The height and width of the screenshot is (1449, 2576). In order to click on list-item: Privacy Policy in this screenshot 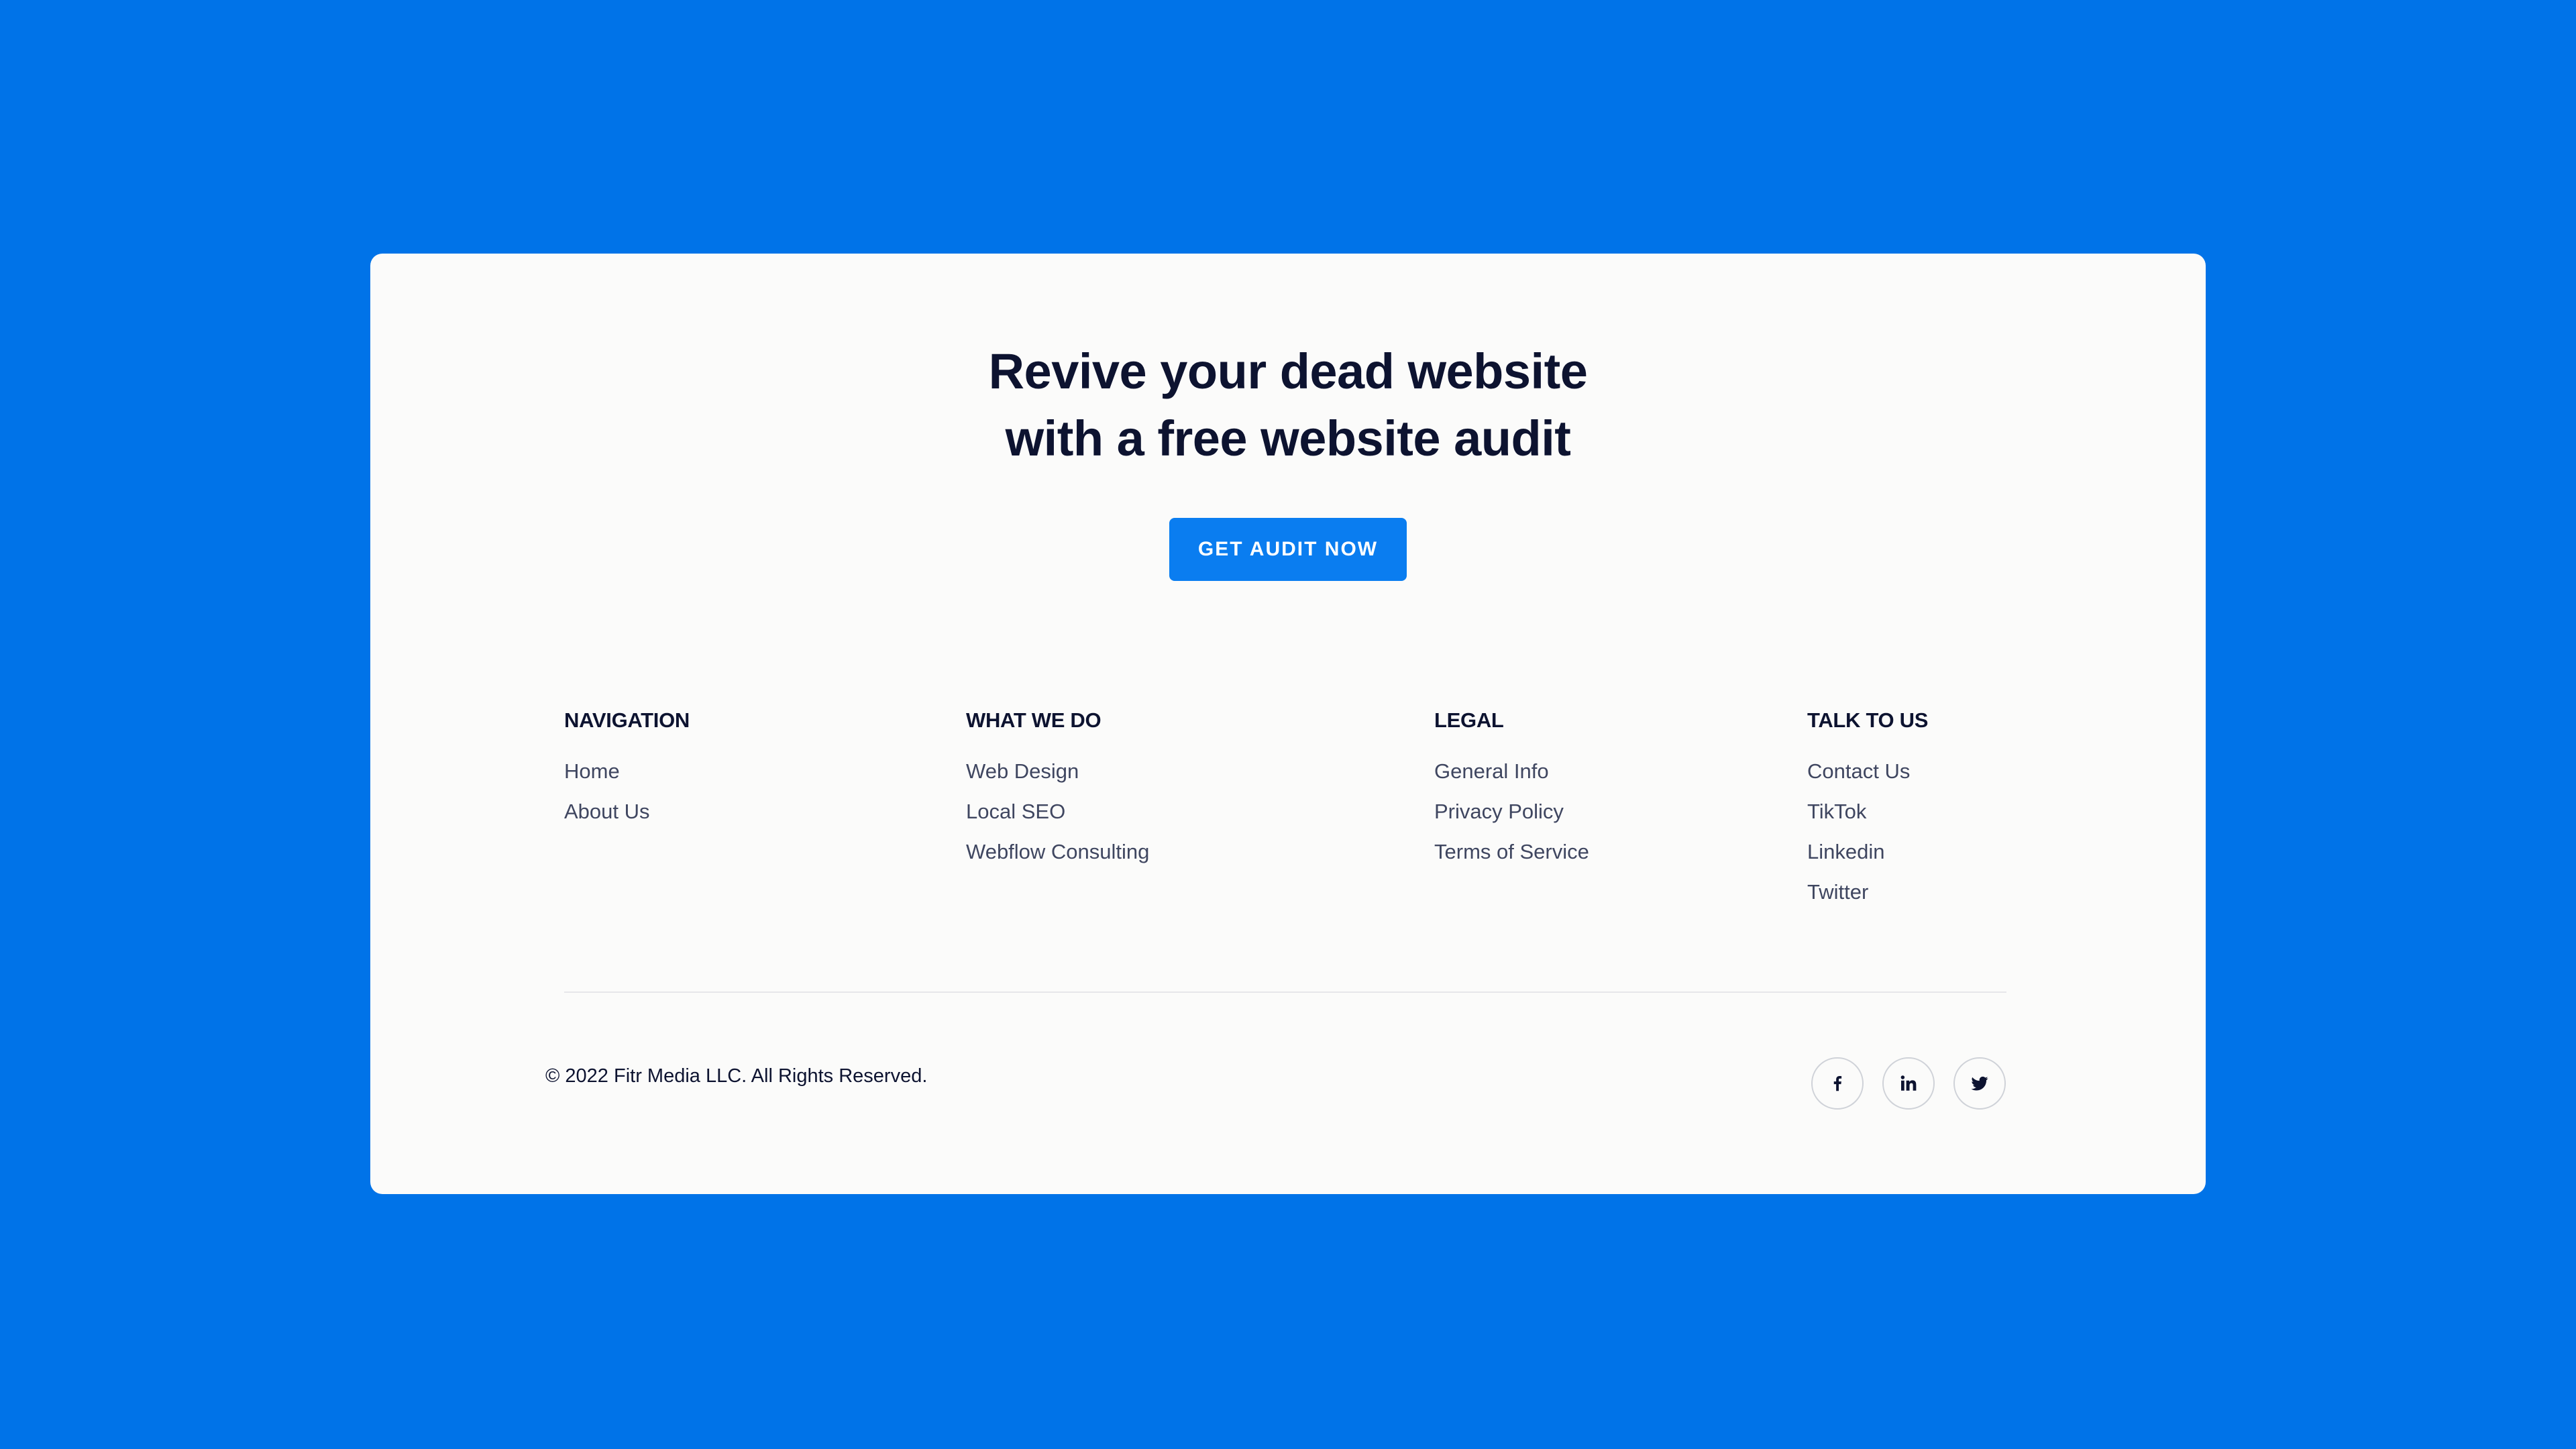, I will do `click(1511, 820)`.